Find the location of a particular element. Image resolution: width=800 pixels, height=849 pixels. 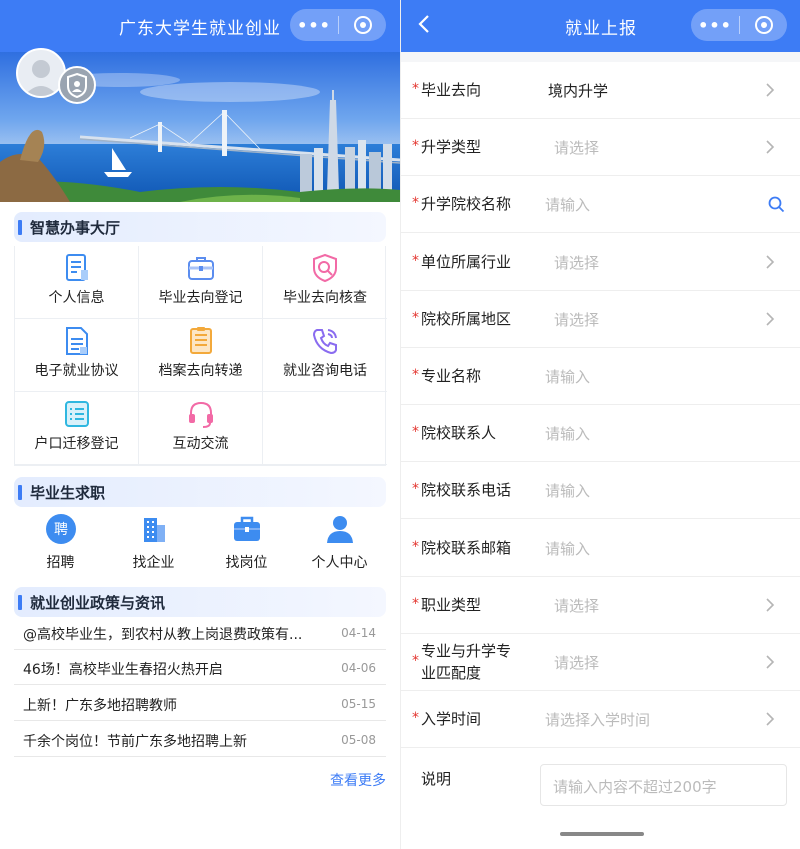

recruit-icon-char: 聘 is located at coordinates (61, 530).